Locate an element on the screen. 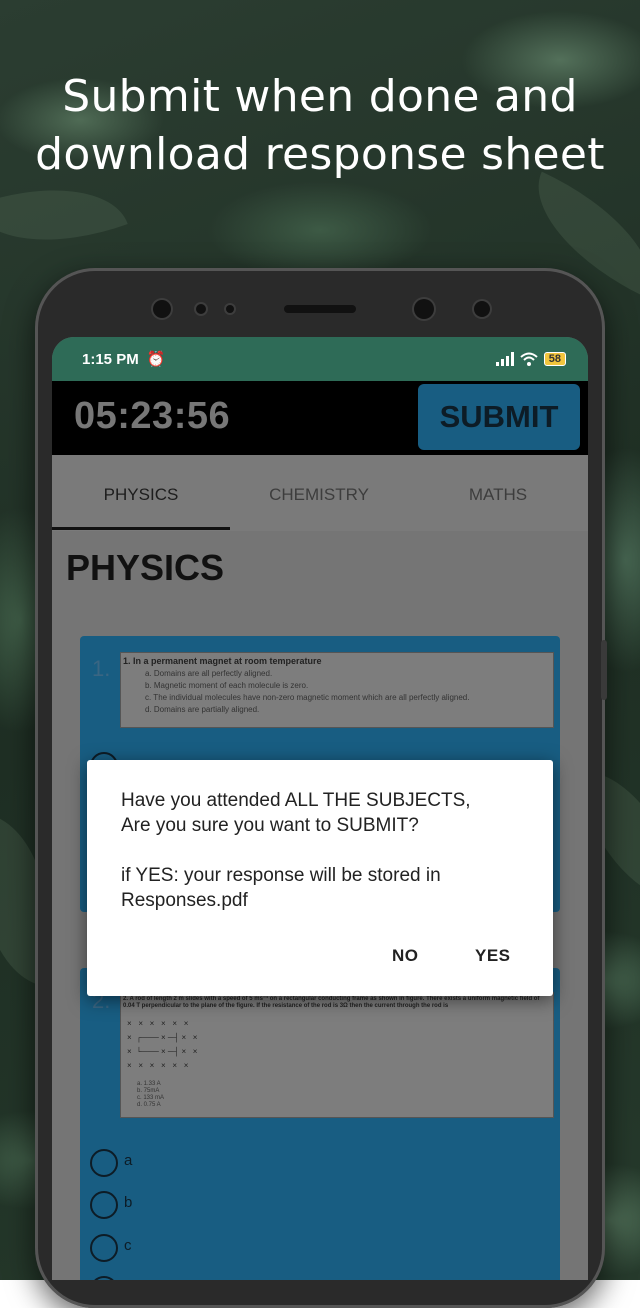  dialog-line-4: Responses.pdf is located at coordinates (184, 900).